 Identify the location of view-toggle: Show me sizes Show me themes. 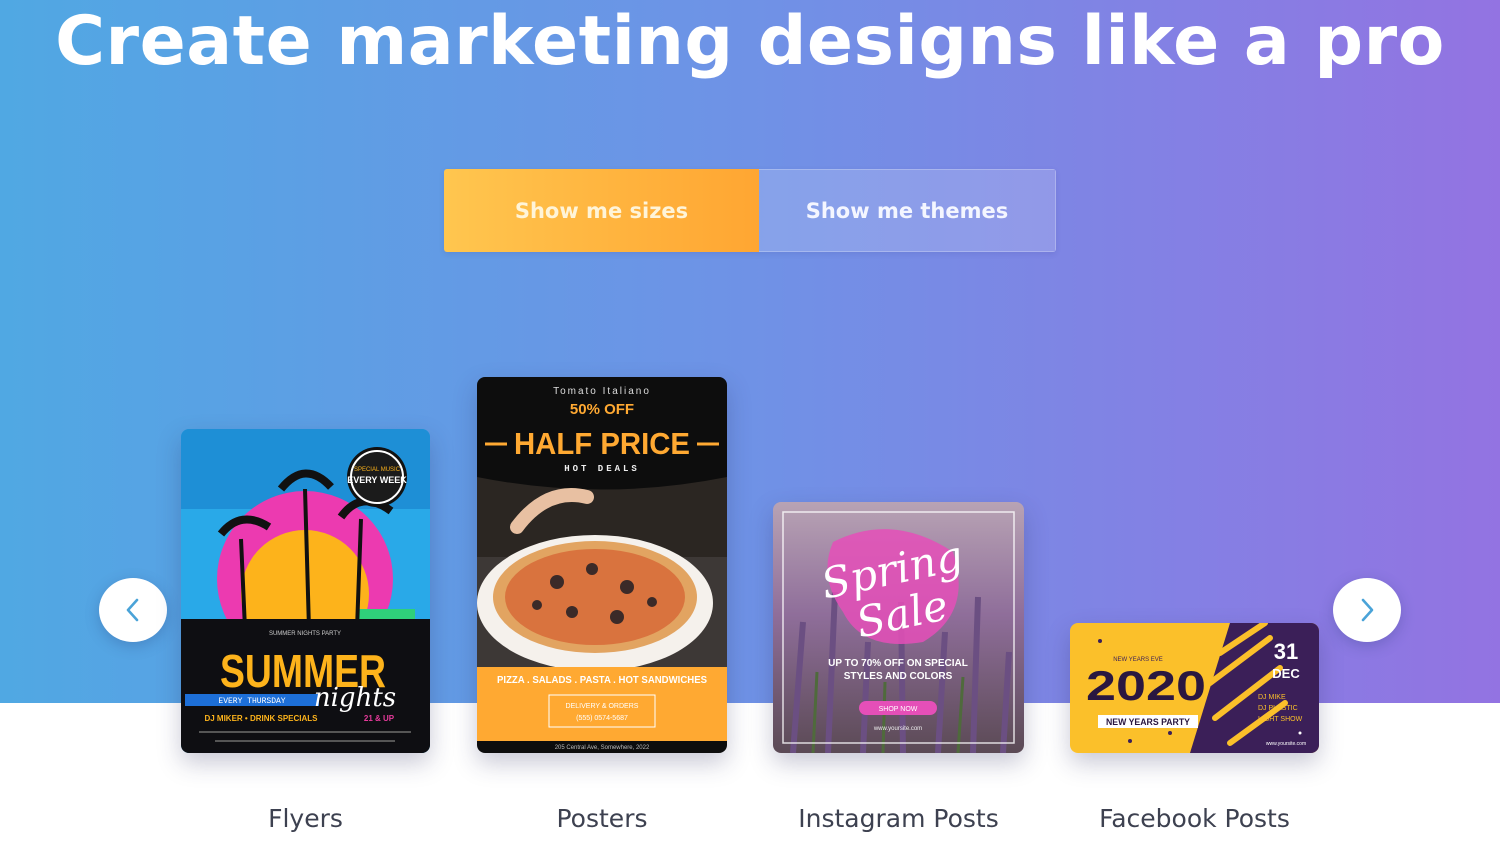
(750, 210).